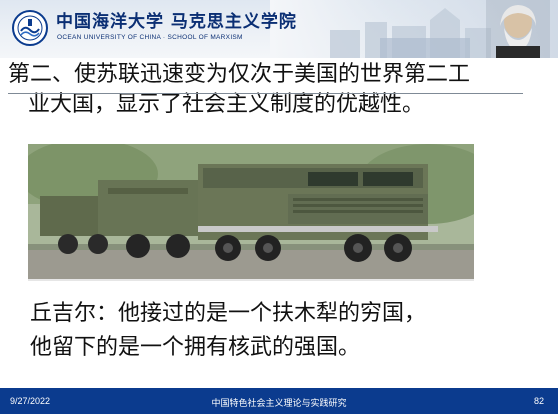 This screenshot has width=558, height=414. What do you see at coordinates (30, 28) in the screenshot?
I see `university-seal-icon` at bounding box center [30, 28].